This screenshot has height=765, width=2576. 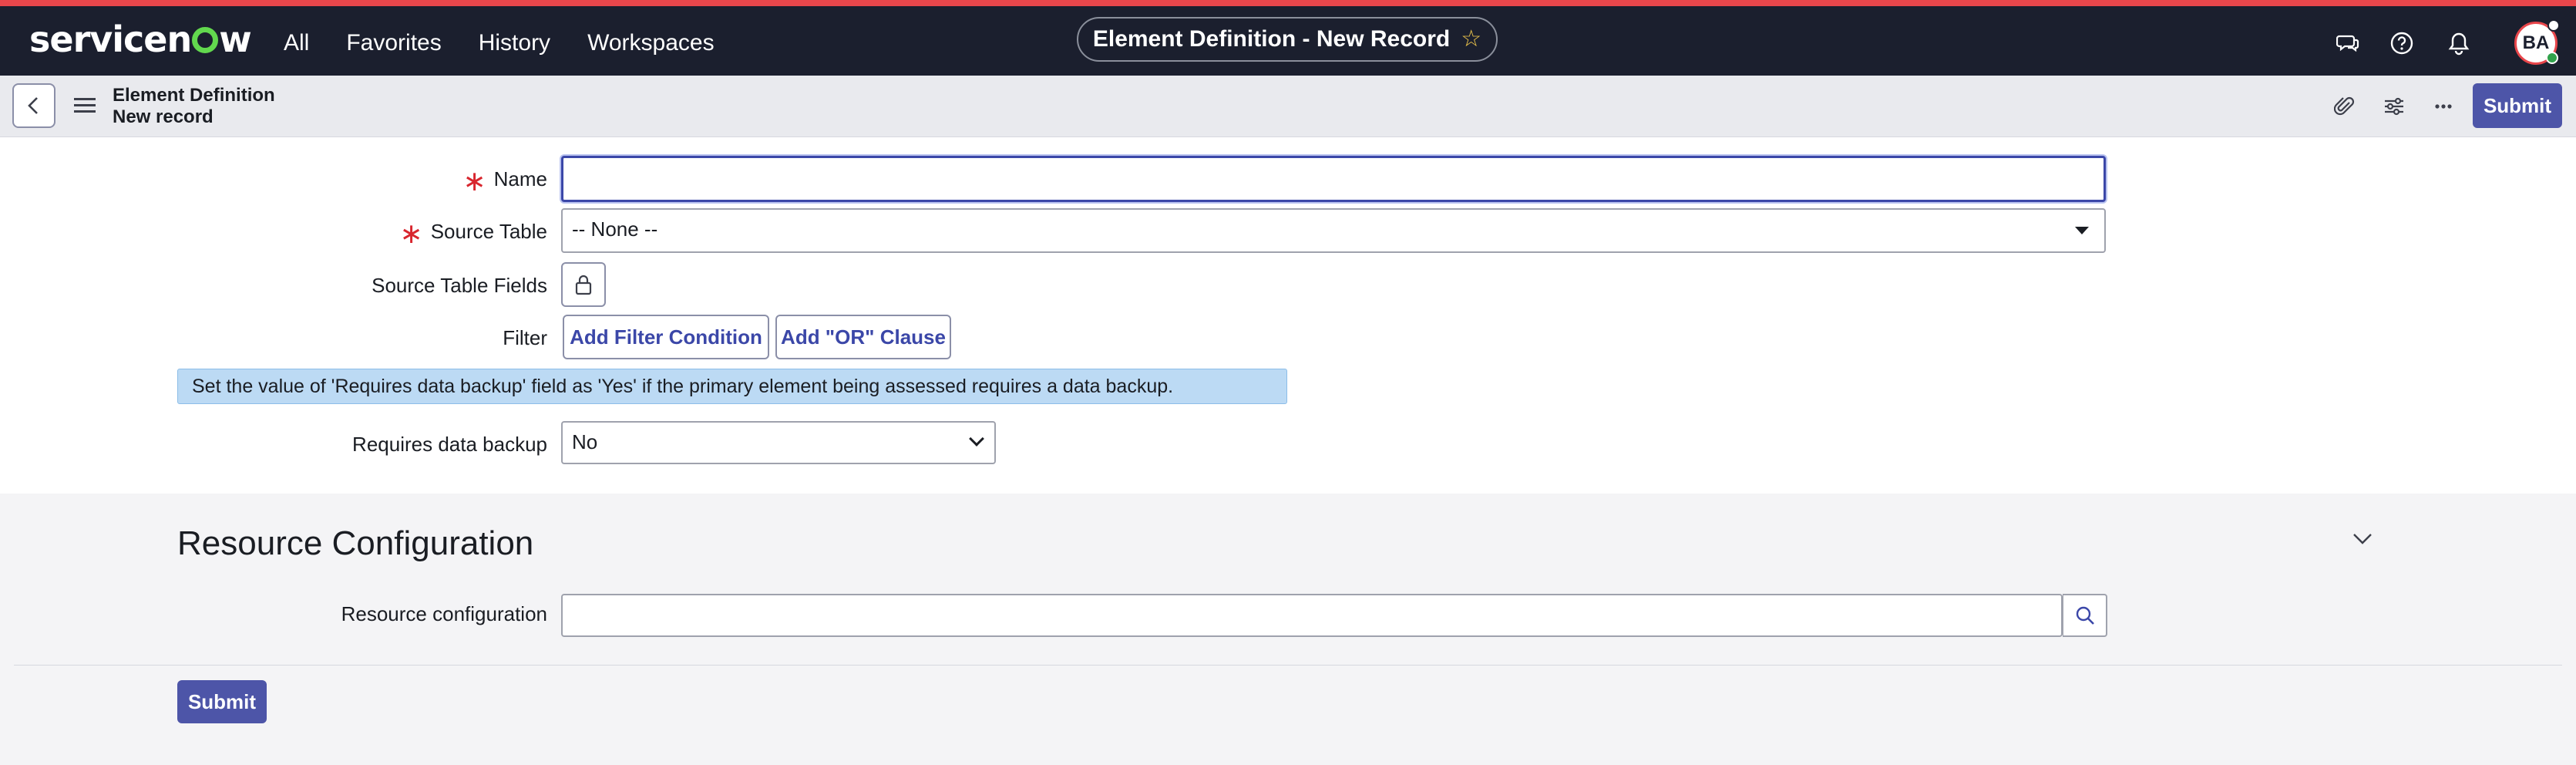 I want to click on source-table-select: -- None --, so click(x=1333, y=230).